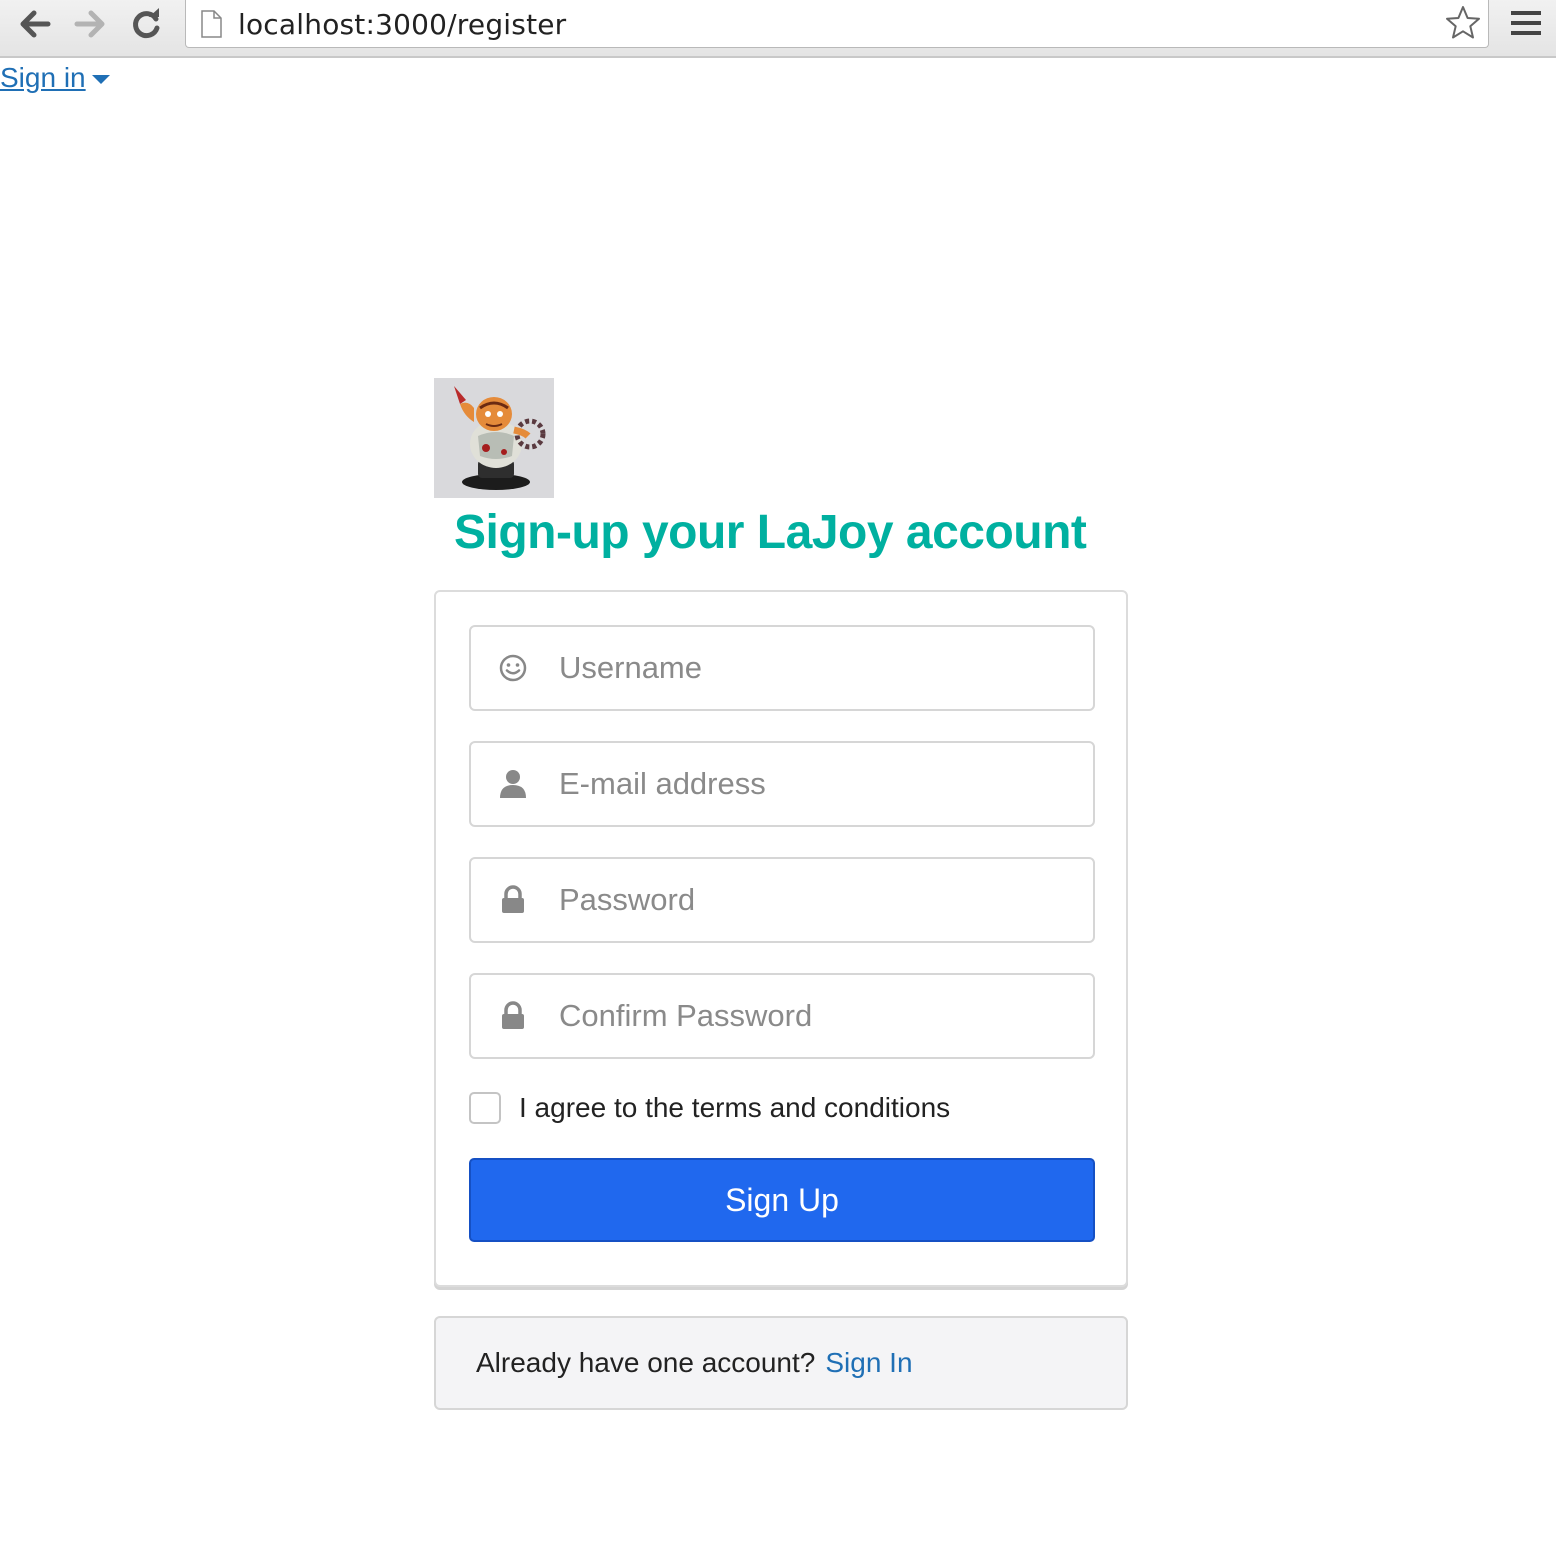 The width and height of the screenshot is (1556, 1566). What do you see at coordinates (646, 1362) in the screenshot?
I see `signin-prompt-text: Already have one account?` at bounding box center [646, 1362].